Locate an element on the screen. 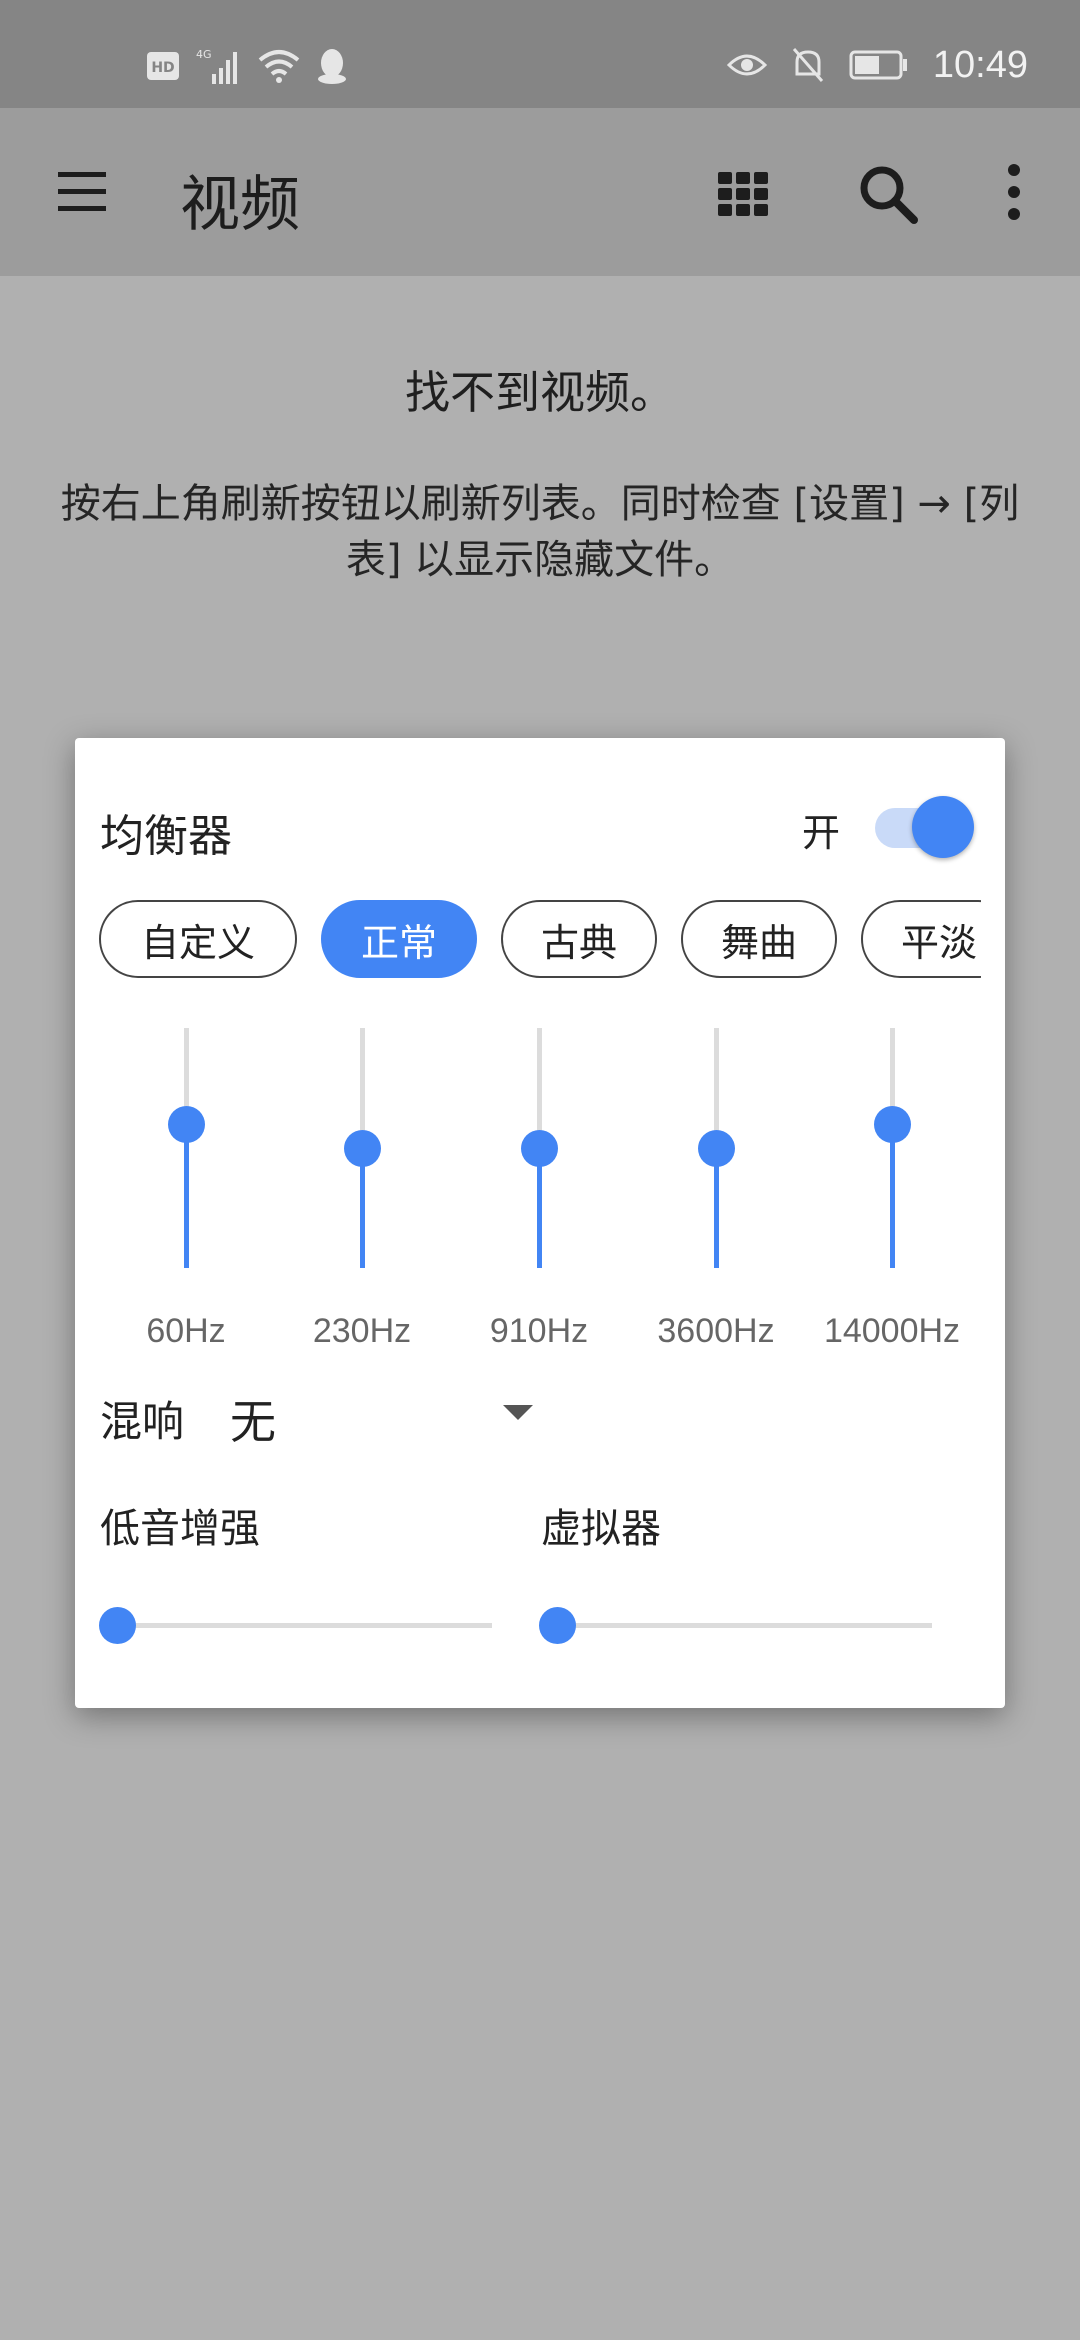 The height and width of the screenshot is (2340, 1080). status-icons-right: 10:49 is located at coordinates (877, 65).